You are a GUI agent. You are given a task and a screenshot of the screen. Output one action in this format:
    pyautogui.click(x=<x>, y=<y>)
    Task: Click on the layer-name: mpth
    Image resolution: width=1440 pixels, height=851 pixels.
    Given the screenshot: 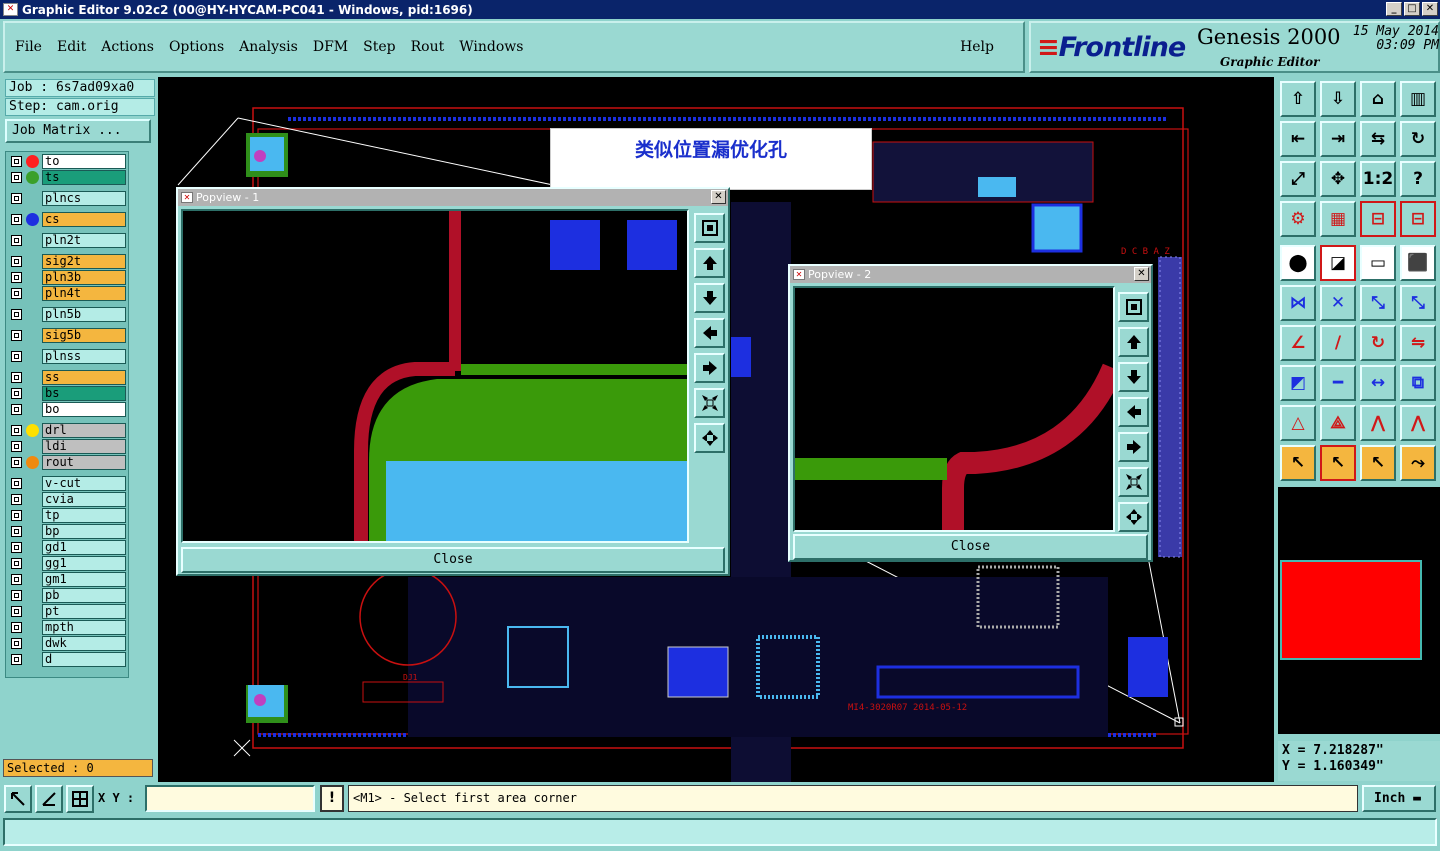 What is the action you would take?
    pyautogui.click(x=84, y=627)
    